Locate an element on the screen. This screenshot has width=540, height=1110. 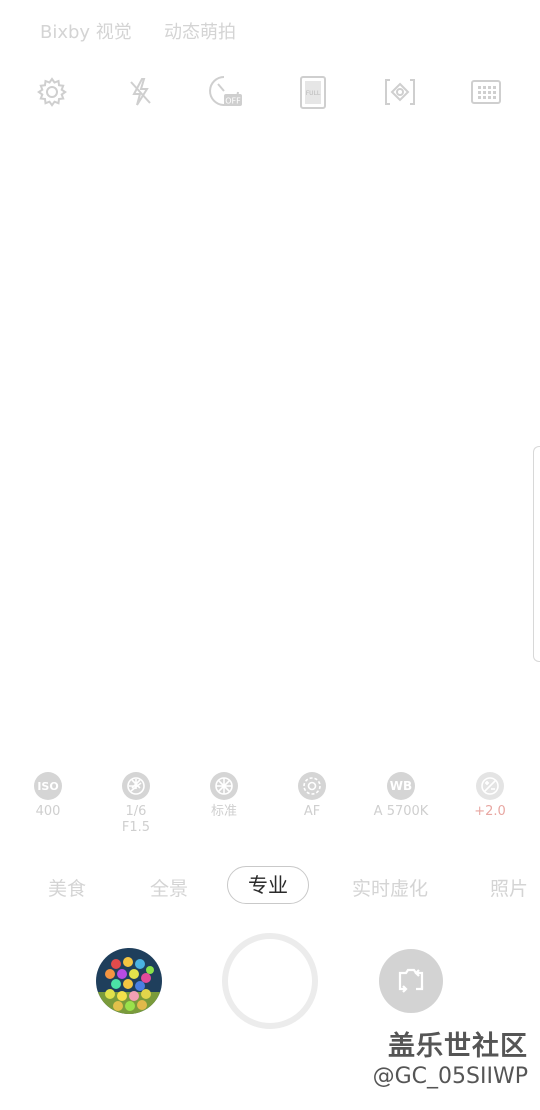
color-tone-icon is located at coordinates (224, 786).